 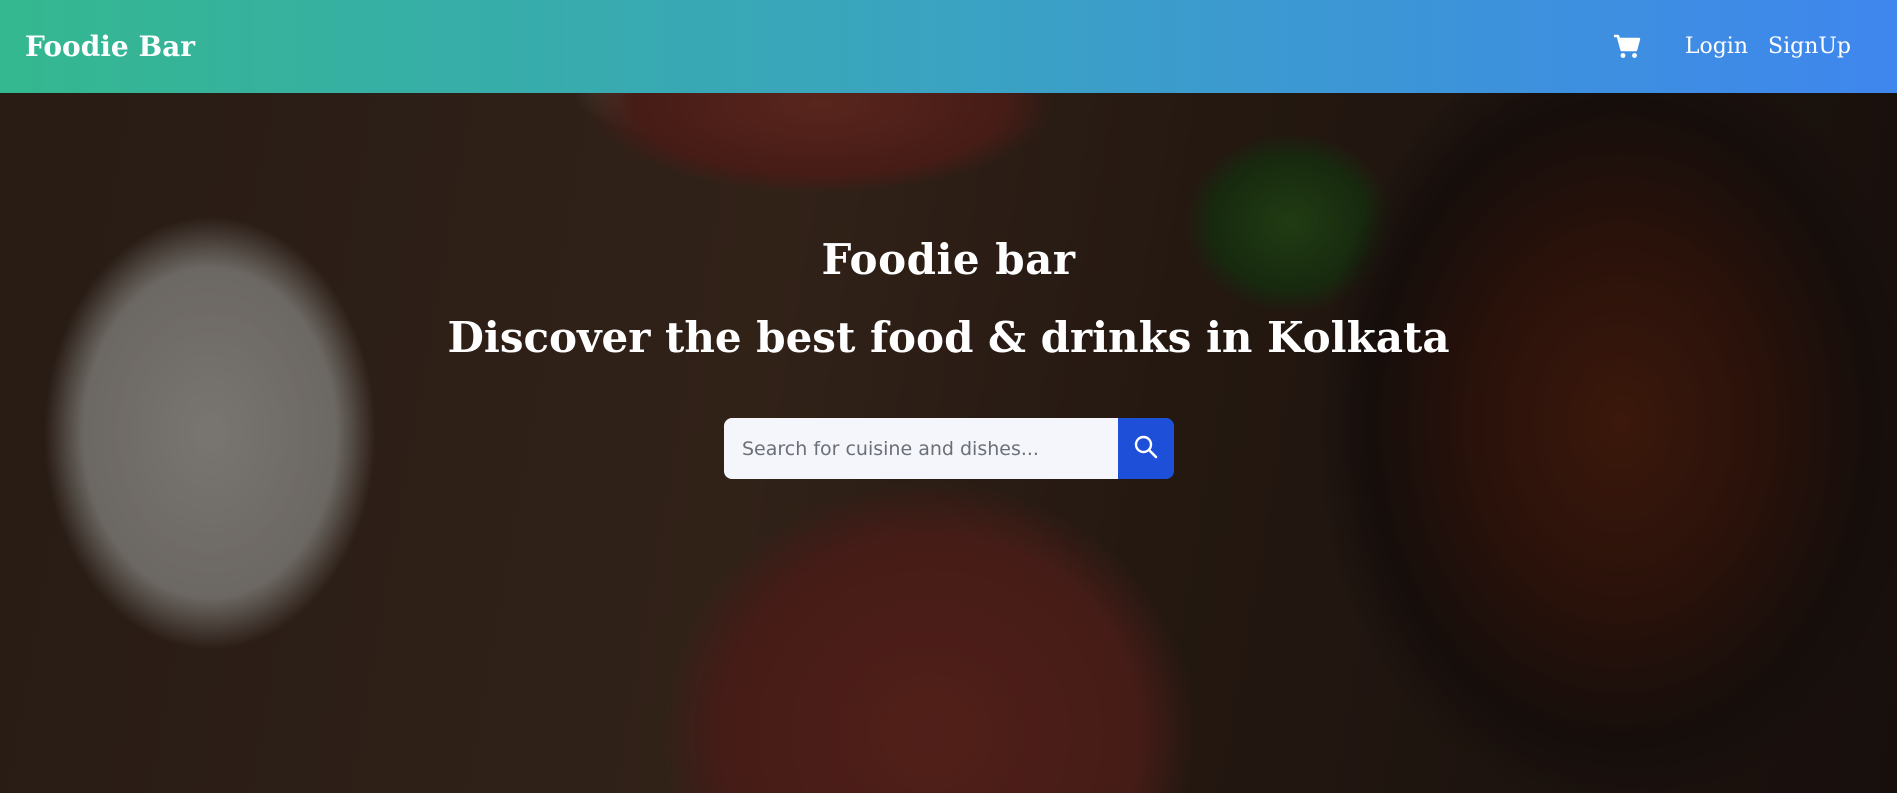 I want to click on signup-link: SignUp, so click(x=1809, y=46).